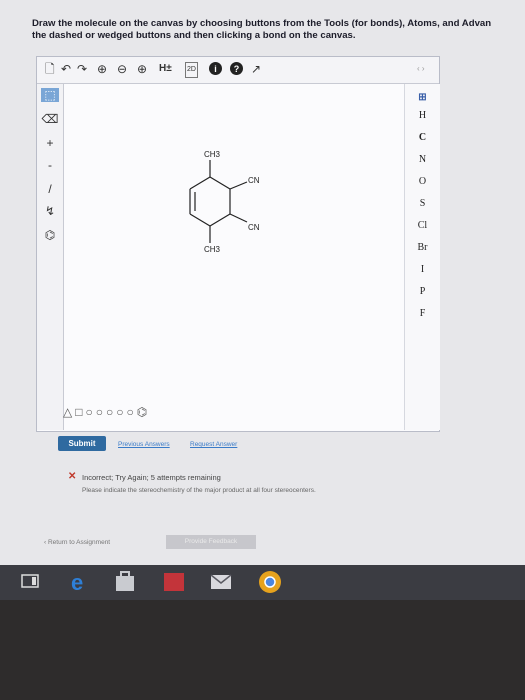 This screenshot has width=525, height=700. Describe the element at coordinates (270, 582) in the screenshot. I see `chrome-icon` at that location.